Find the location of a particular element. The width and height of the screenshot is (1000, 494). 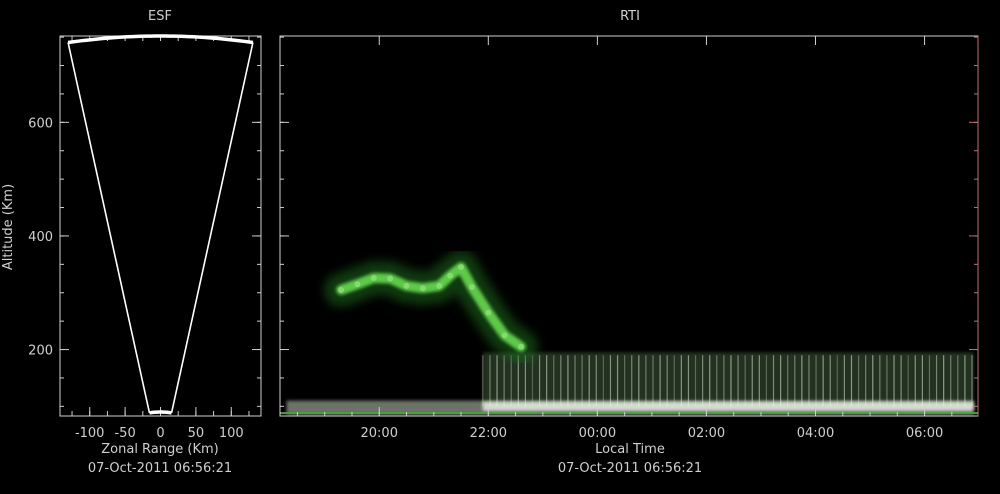

rti-bright-band is located at coordinates (728, 406).